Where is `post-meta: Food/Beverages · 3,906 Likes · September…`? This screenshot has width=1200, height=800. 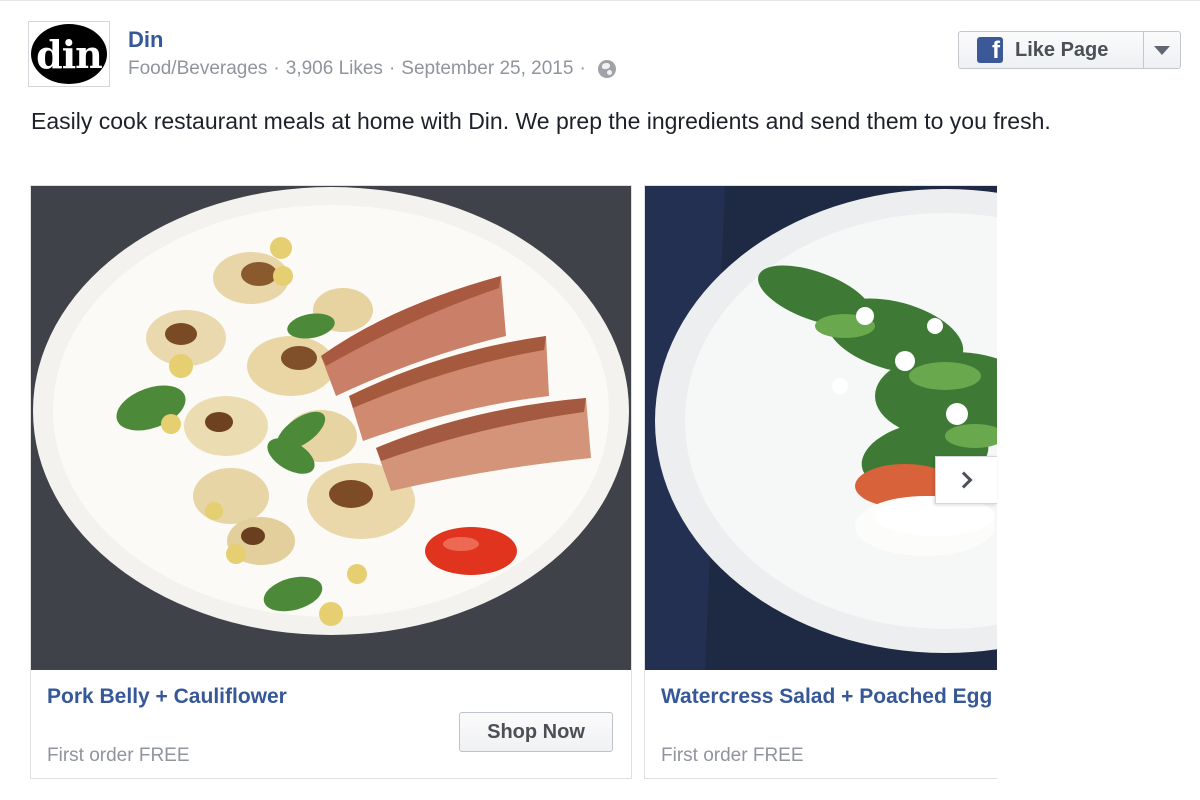
post-meta: Food/Beverages · 3,906 Likes · September… is located at coordinates (372, 69).